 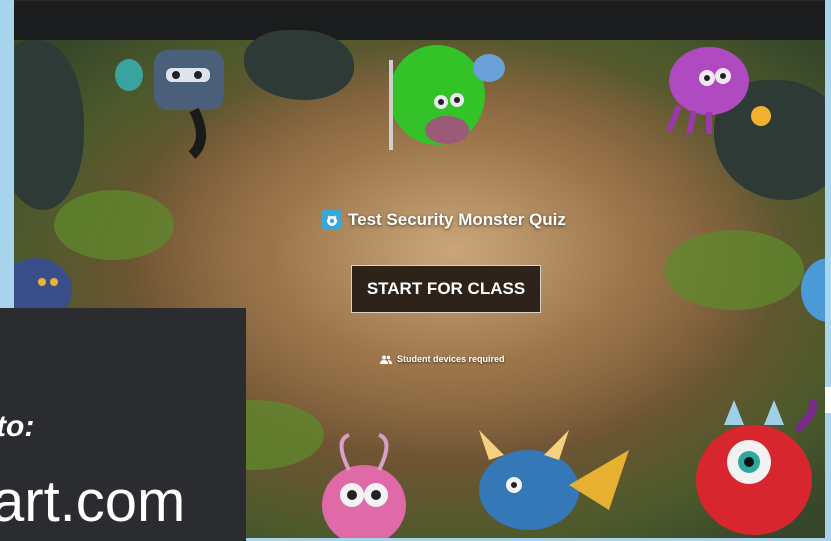 I want to click on blue-fuzzy-monster-illustration, so click(x=813, y=290).